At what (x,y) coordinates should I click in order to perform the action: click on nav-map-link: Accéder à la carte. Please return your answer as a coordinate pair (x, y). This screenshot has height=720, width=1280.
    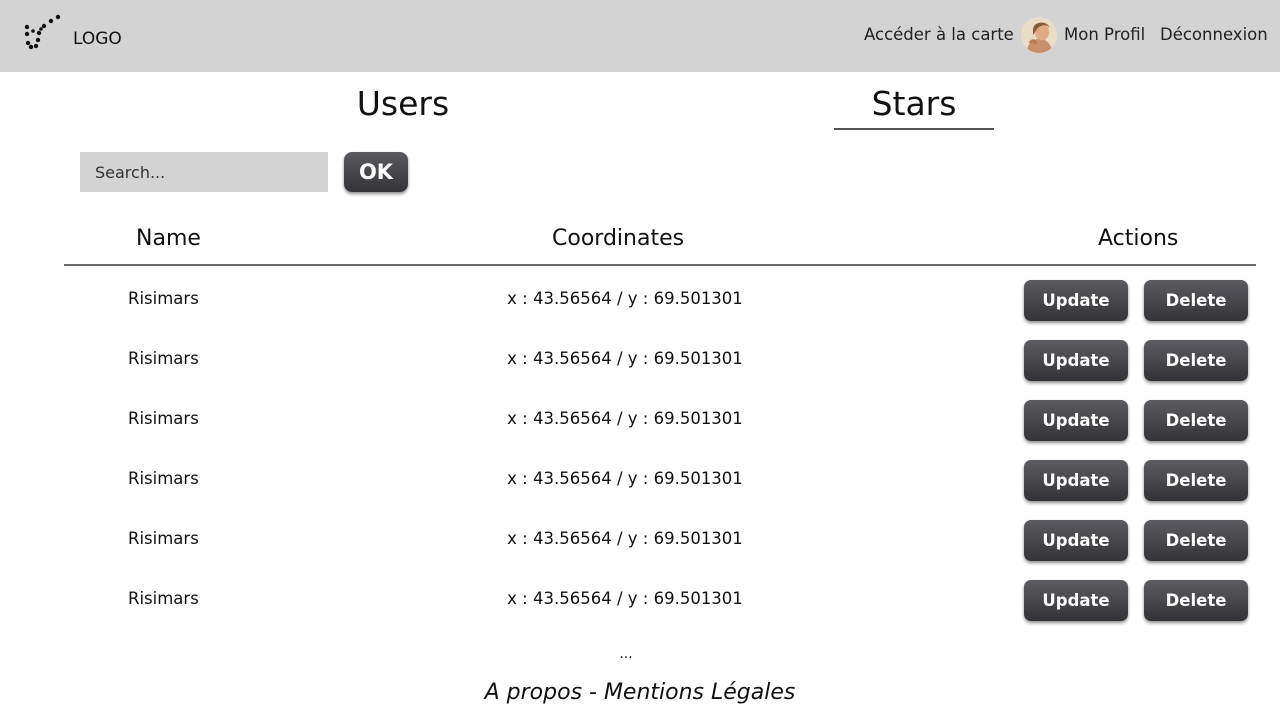
    Looking at the image, I should click on (939, 34).